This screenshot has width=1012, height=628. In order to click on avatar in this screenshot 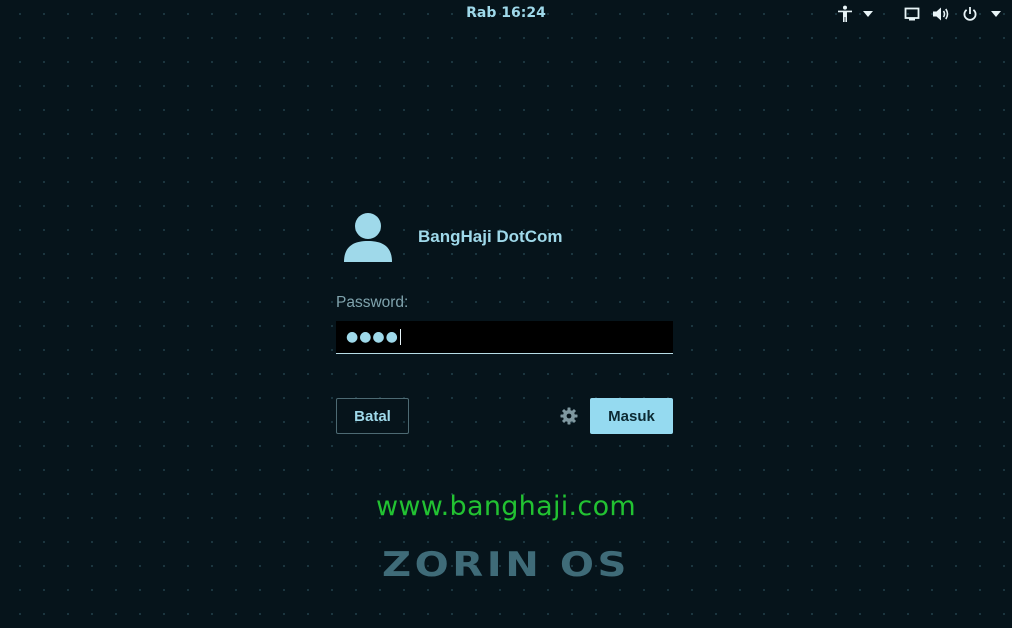, I will do `click(368, 238)`.